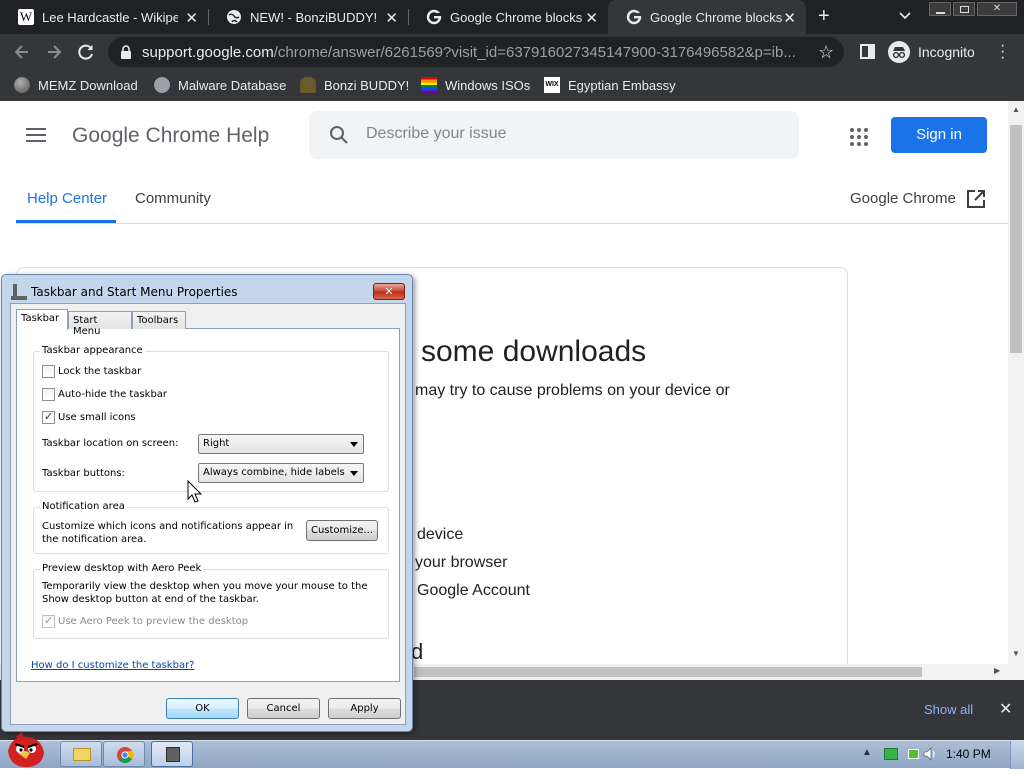 This screenshot has width=1024, height=774. What do you see at coordinates (826, 52) in the screenshot?
I see `bookmark-star-icon: ☆` at bounding box center [826, 52].